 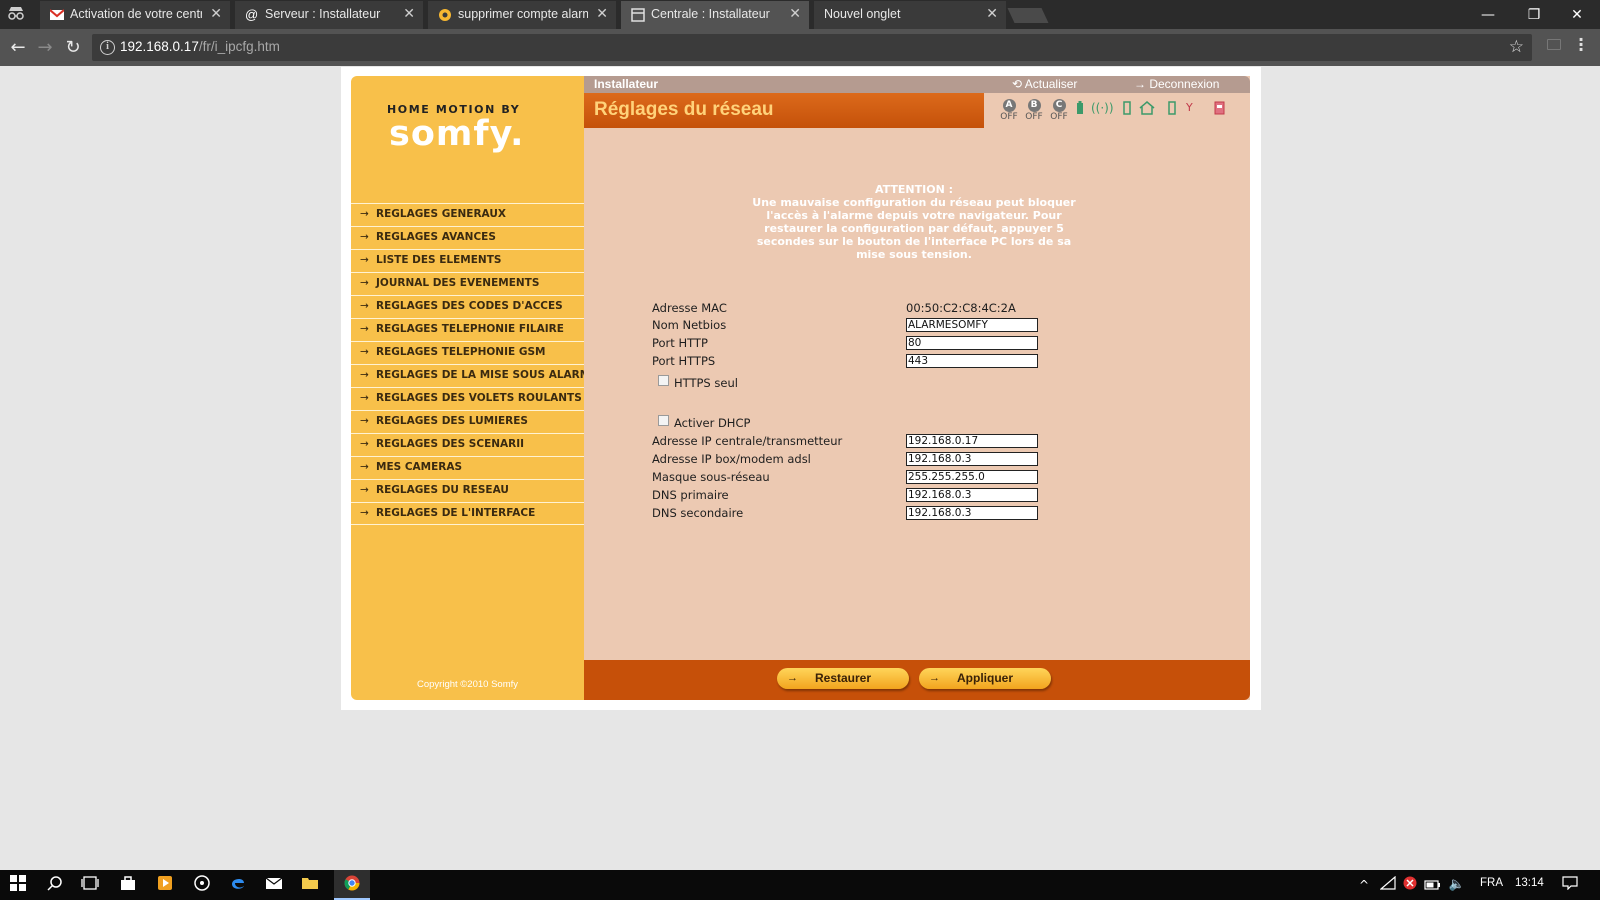 I want to click on sidebar-item-journal-evenements: → JOURNAL DES EVENEMENTS, so click(x=467, y=283).